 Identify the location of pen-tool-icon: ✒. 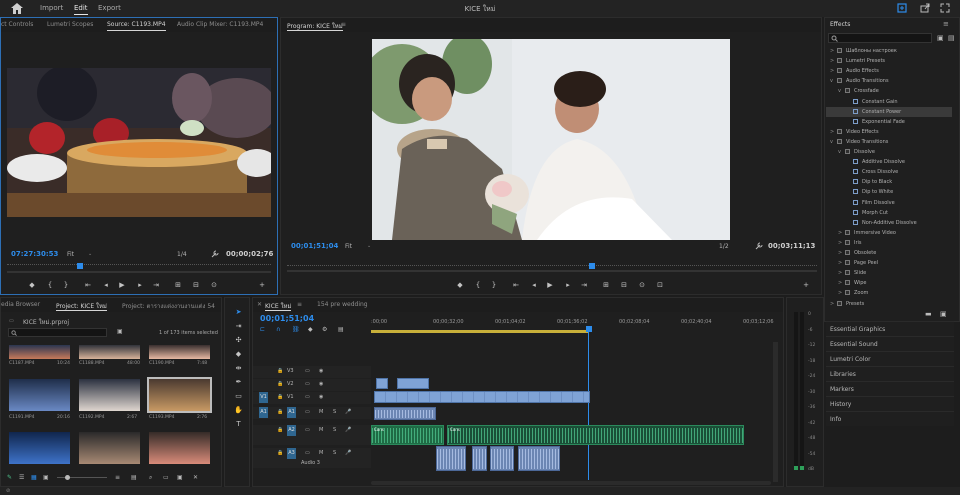
(238, 383).